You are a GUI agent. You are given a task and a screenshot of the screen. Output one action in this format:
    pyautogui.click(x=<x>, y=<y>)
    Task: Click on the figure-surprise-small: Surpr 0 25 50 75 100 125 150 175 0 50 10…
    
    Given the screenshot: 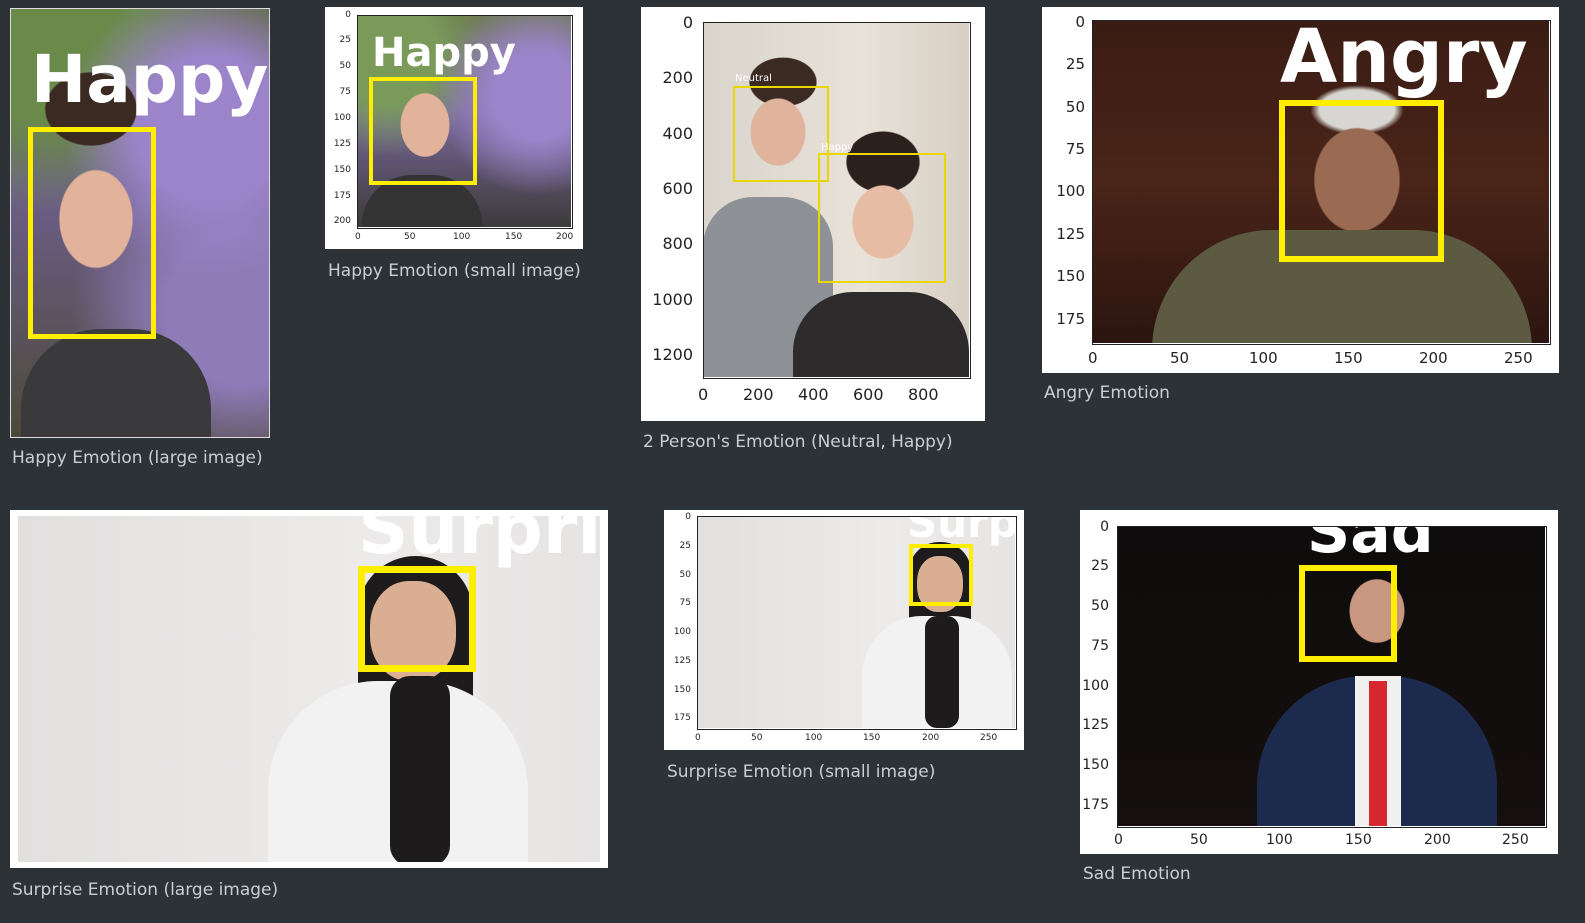 What is the action you would take?
    pyautogui.click(x=846, y=650)
    